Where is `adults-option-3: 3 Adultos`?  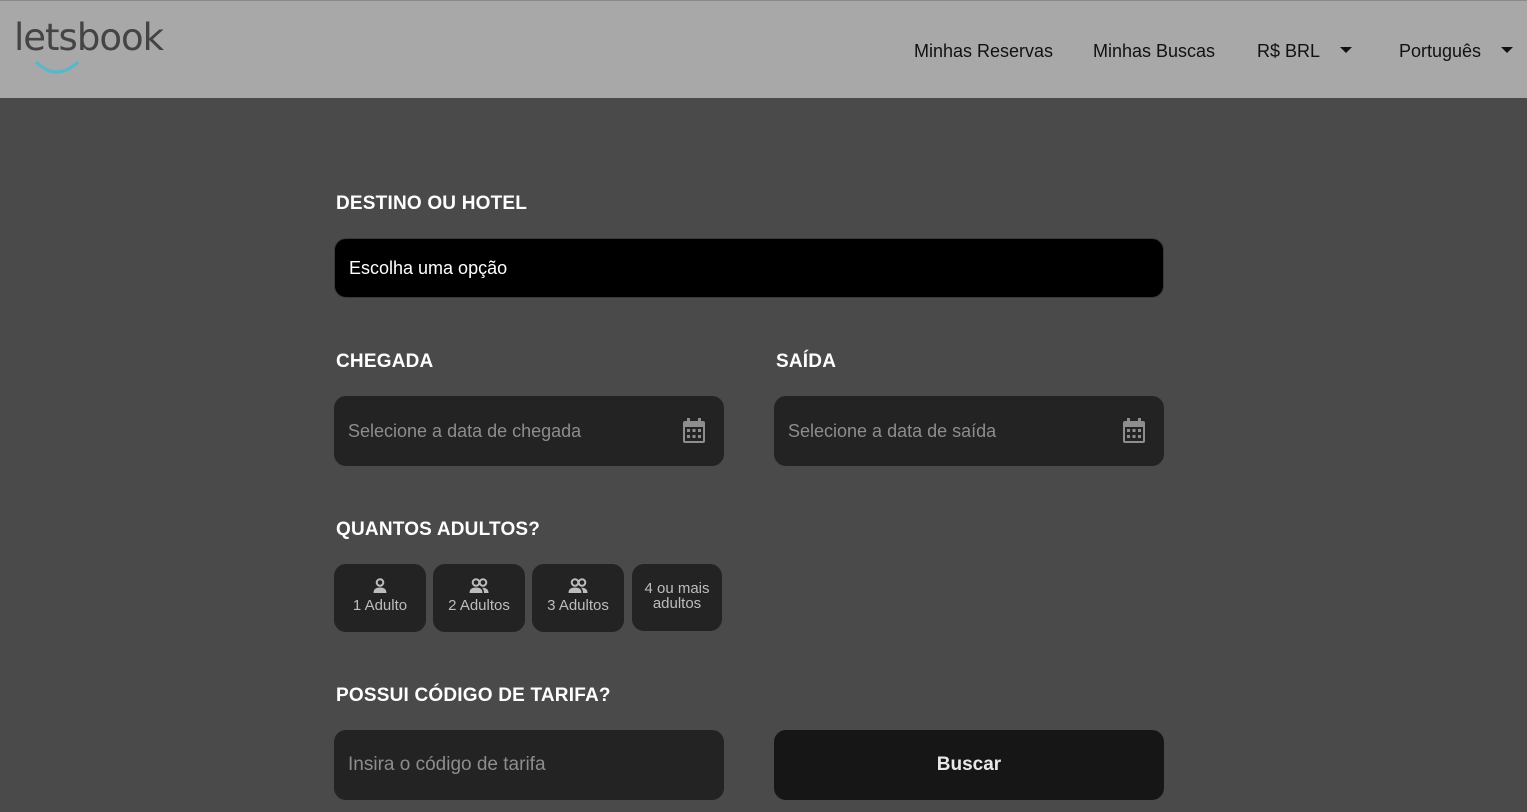 adults-option-3: 3 Adultos is located at coordinates (578, 598).